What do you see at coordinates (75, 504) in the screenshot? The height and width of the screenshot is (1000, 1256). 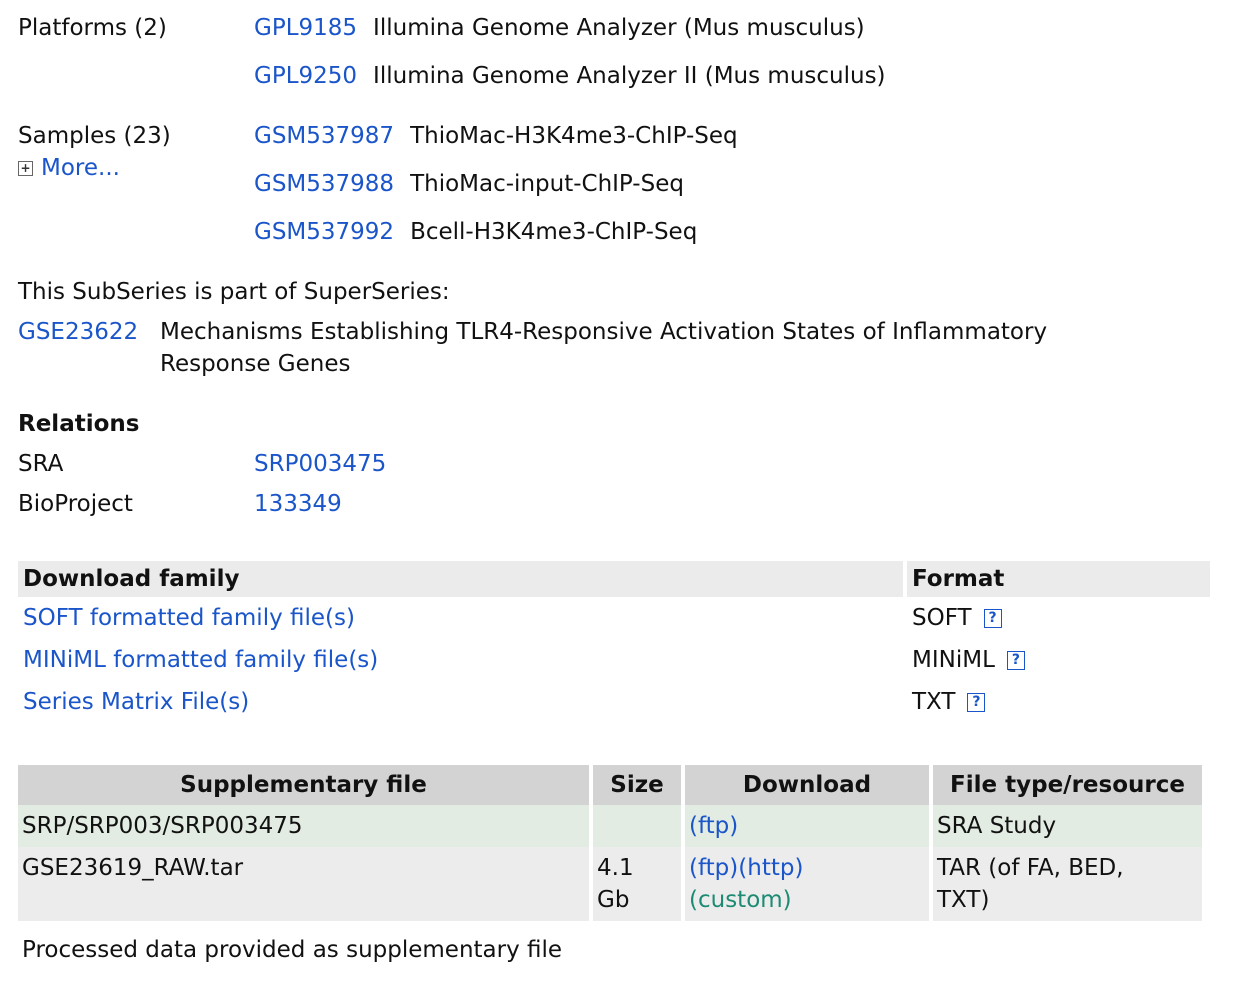 I see `relation-label: BioProject` at bounding box center [75, 504].